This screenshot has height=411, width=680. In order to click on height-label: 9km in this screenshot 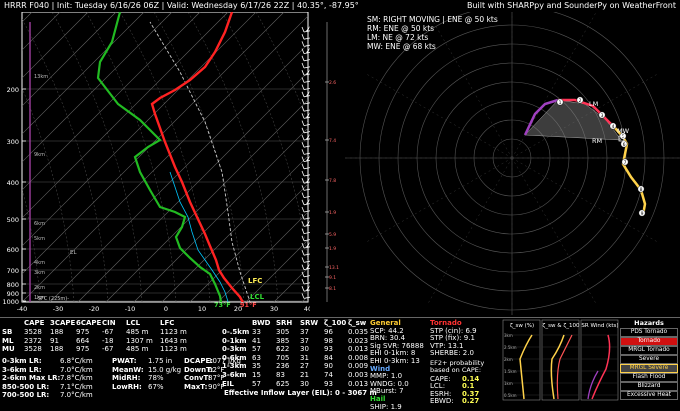, I will do `click(39, 155)`.